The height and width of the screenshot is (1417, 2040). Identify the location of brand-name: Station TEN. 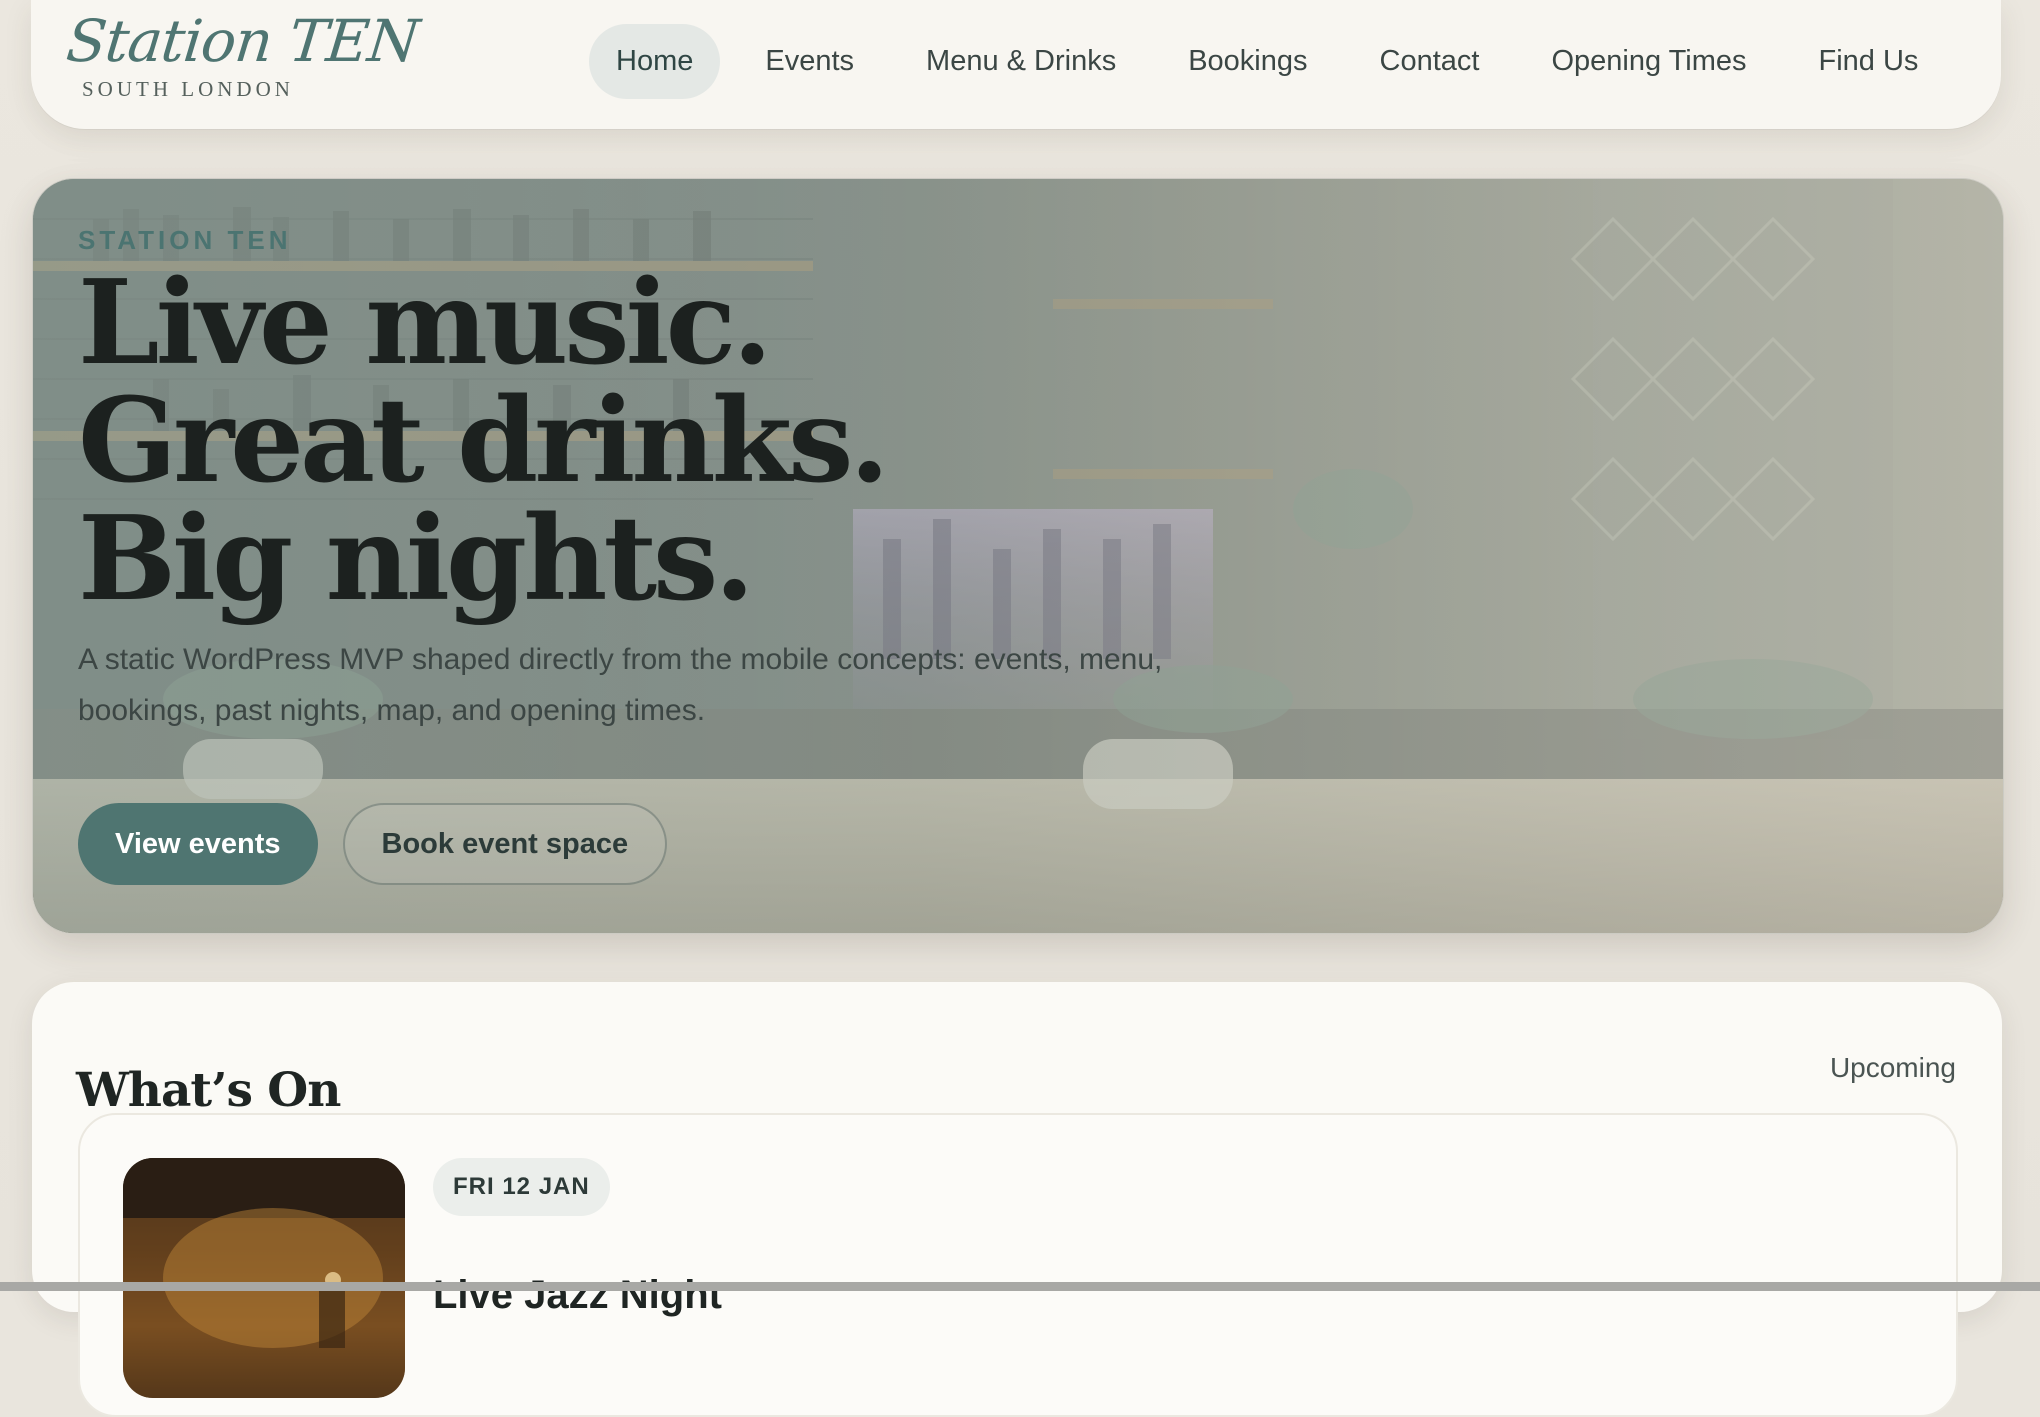
(242, 41).